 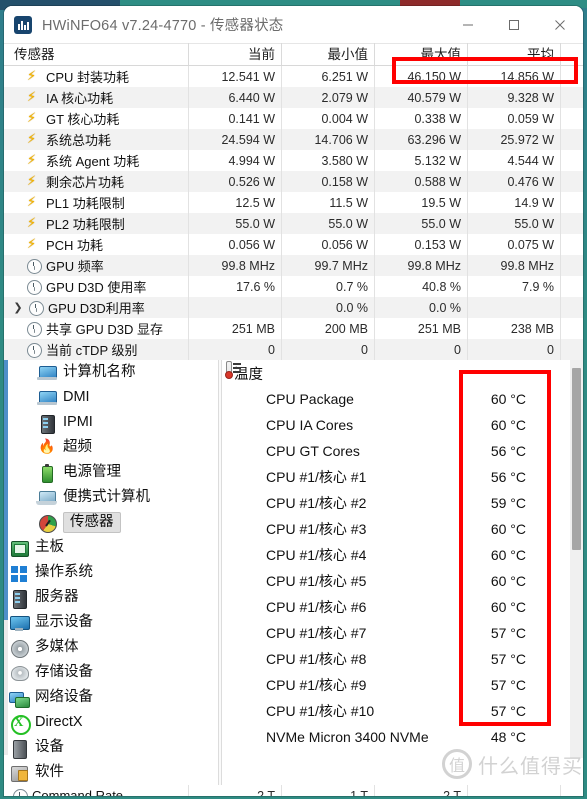 What do you see at coordinates (248, 374) in the screenshot?
I see `temperature-section-label: 温度` at bounding box center [248, 374].